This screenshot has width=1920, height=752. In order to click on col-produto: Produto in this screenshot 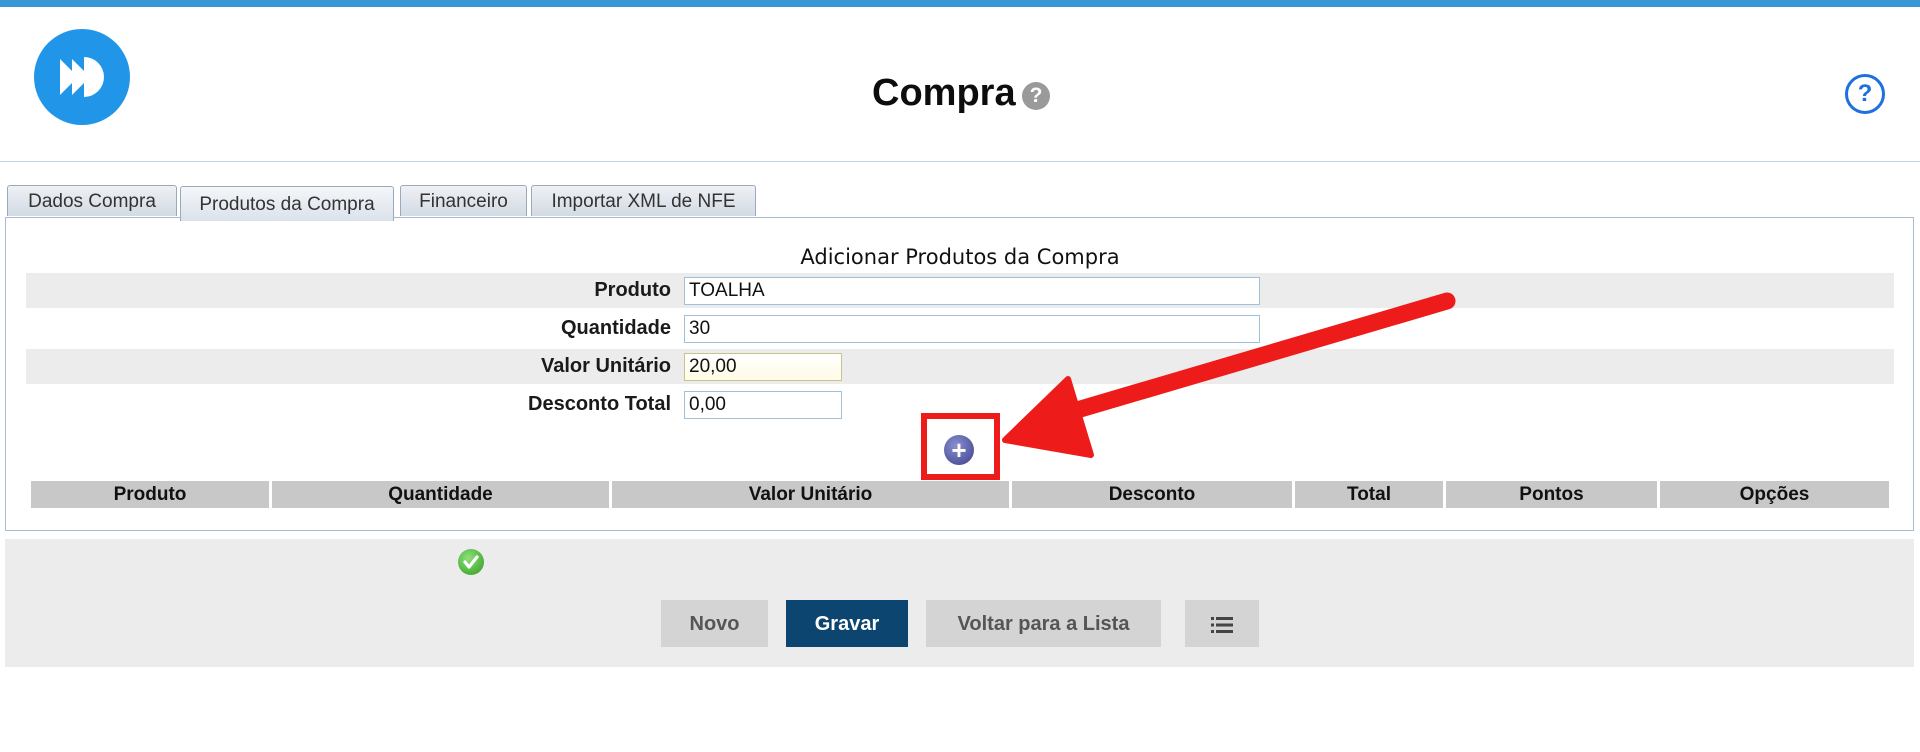, I will do `click(150, 494)`.